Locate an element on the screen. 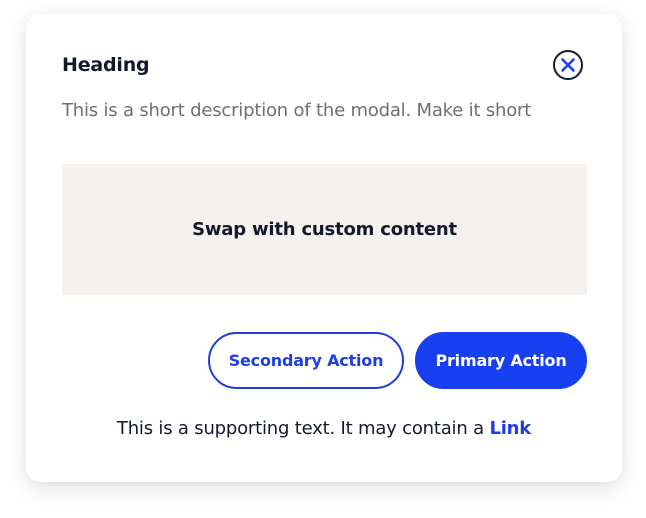 This screenshot has width=646, height=518. modal-heading: Heading is located at coordinates (106, 65).